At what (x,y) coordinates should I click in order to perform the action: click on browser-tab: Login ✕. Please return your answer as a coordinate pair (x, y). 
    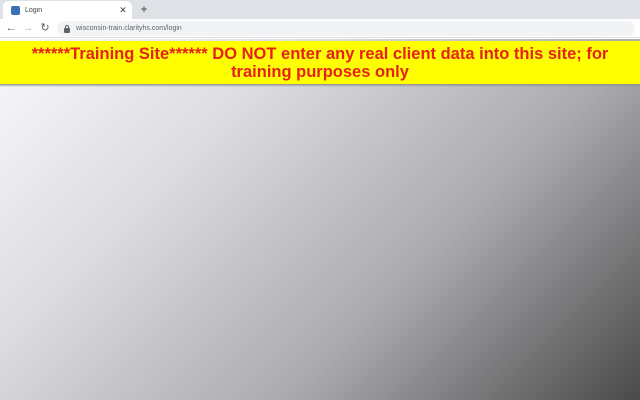
    Looking at the image, I should click on (67, 10).